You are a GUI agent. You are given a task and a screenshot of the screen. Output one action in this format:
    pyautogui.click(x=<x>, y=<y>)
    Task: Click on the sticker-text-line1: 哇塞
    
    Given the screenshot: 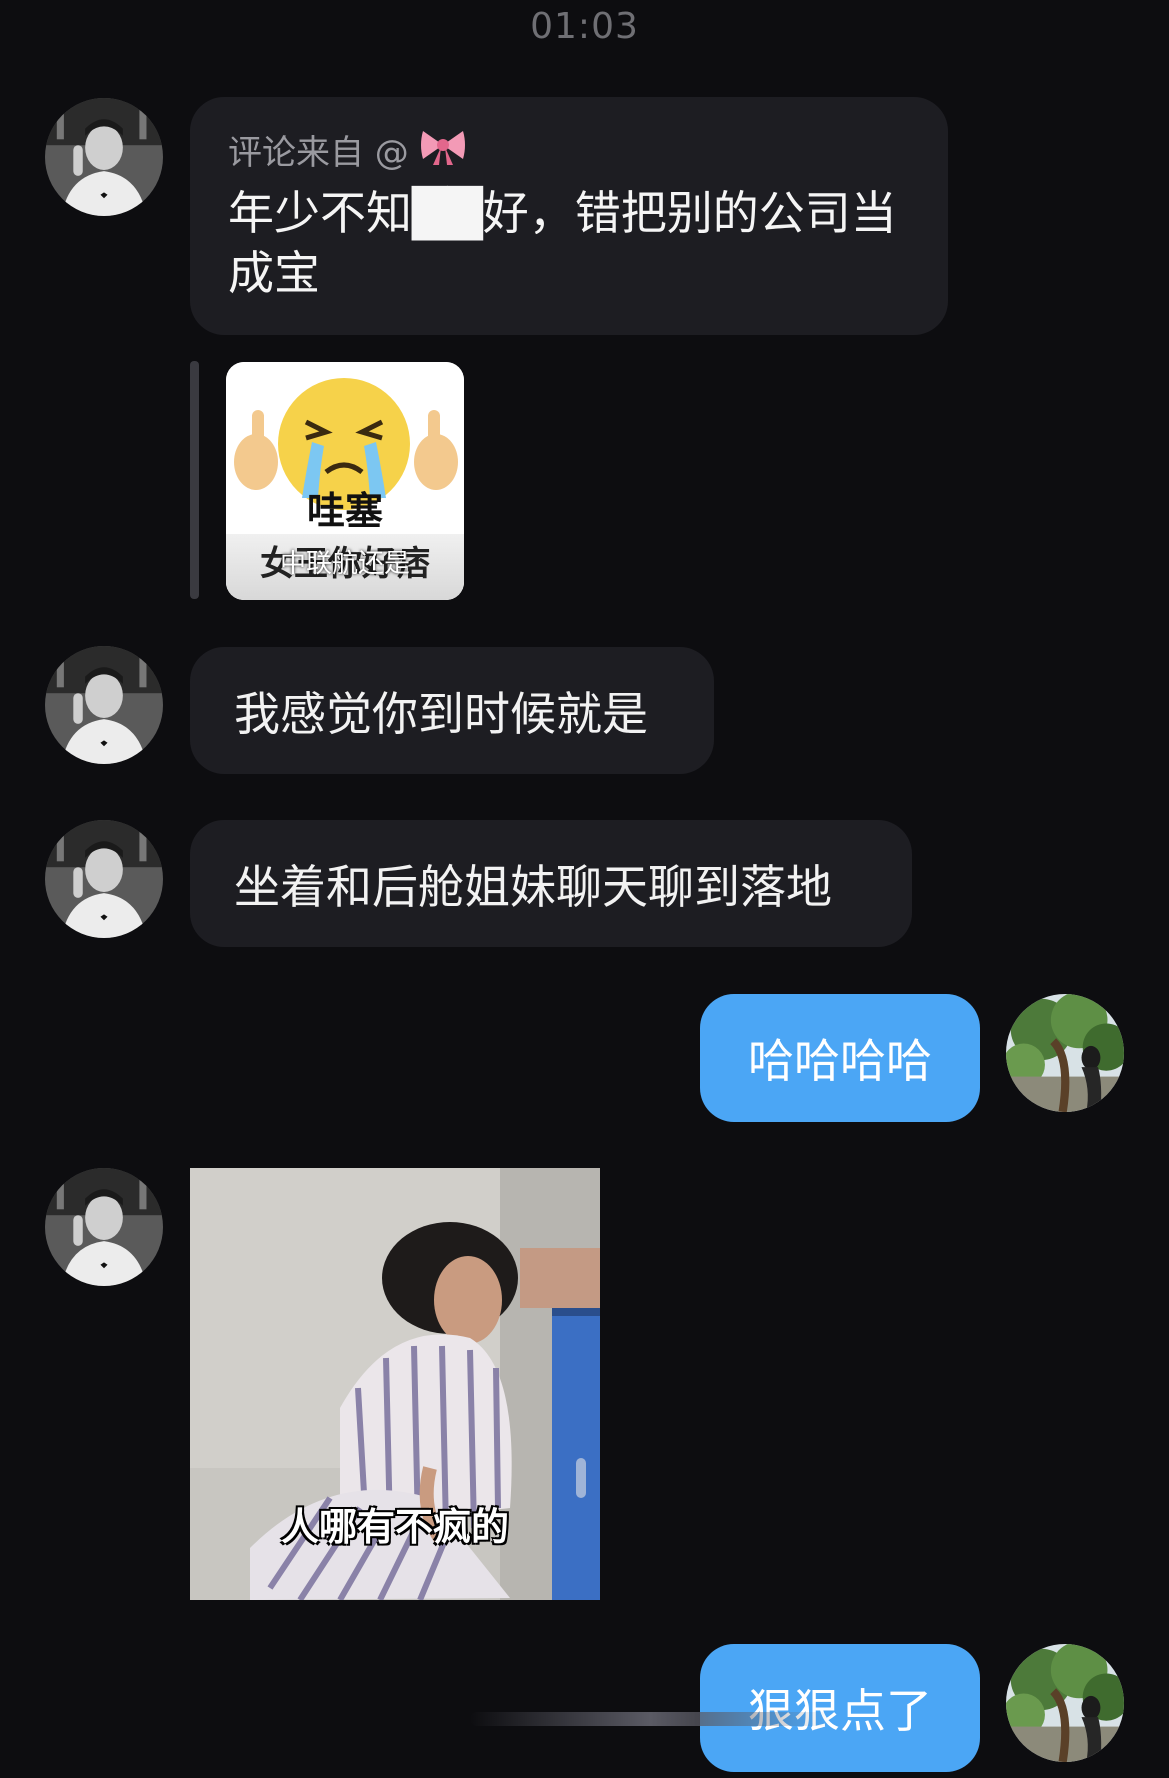 What is the action you would take?
    pyautogui.click(x=344, y=511)
    